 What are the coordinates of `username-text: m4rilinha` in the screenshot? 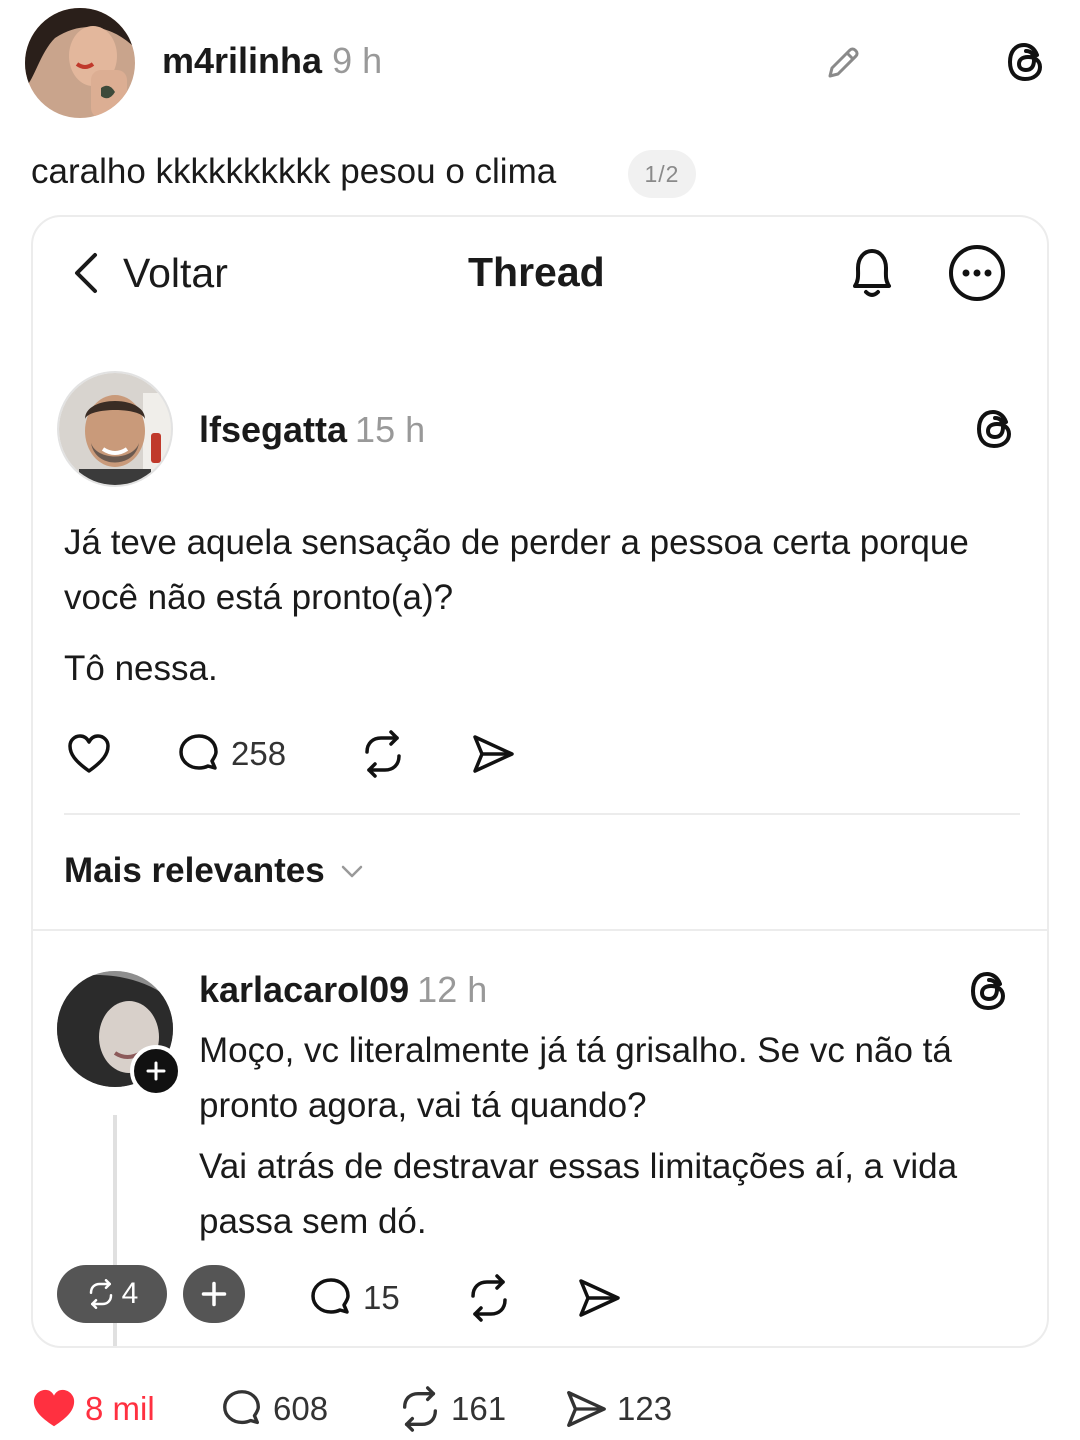 It's located at (242, 60).